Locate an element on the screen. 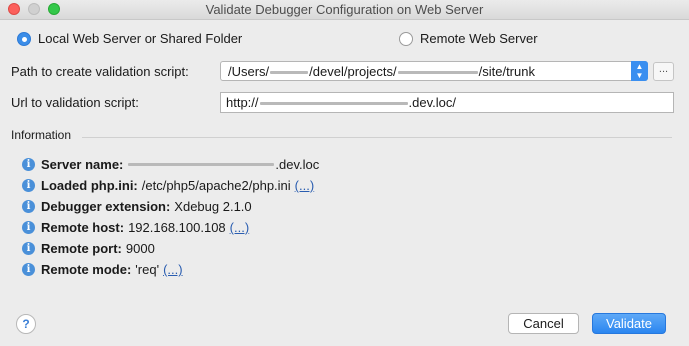 Image resolution: width=689 pixels, height=346 pixels. section-divider is located at coordinates (377, 137).